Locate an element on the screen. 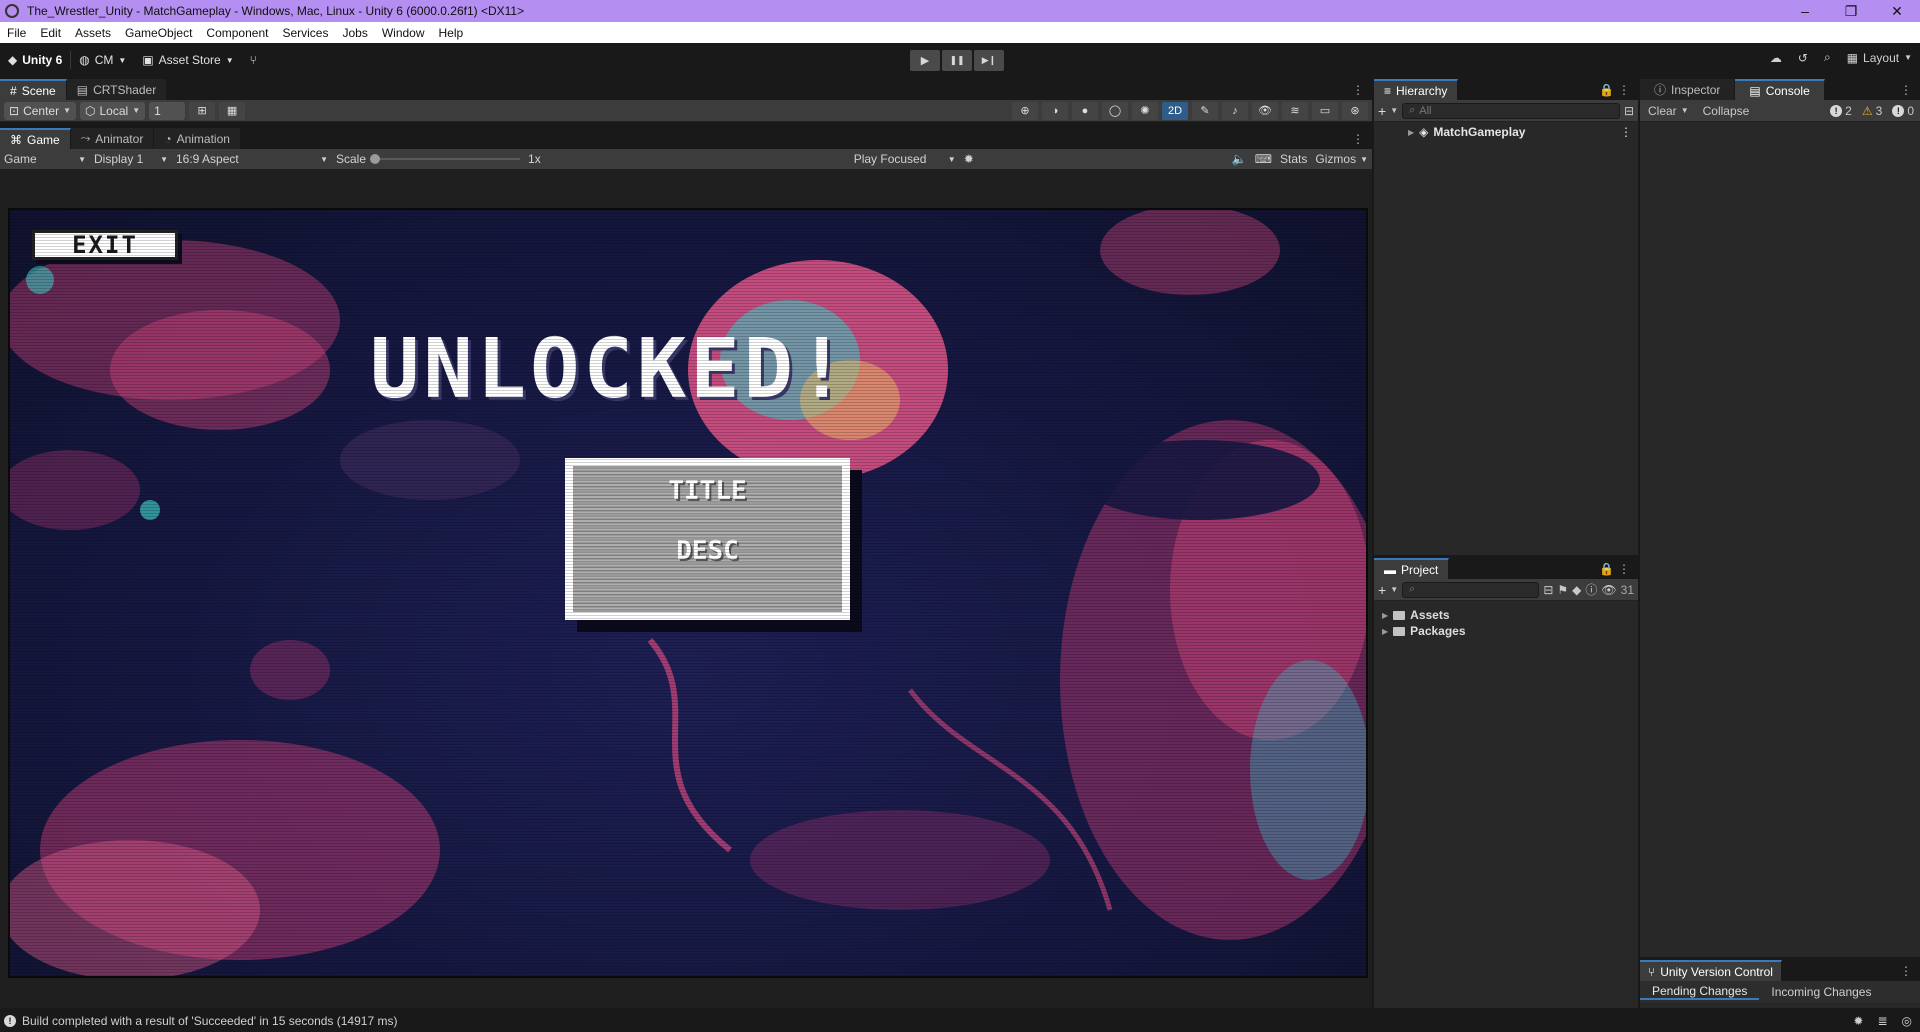  hidden-packages-icon: 👁 is located at coordinates (1608, 590).